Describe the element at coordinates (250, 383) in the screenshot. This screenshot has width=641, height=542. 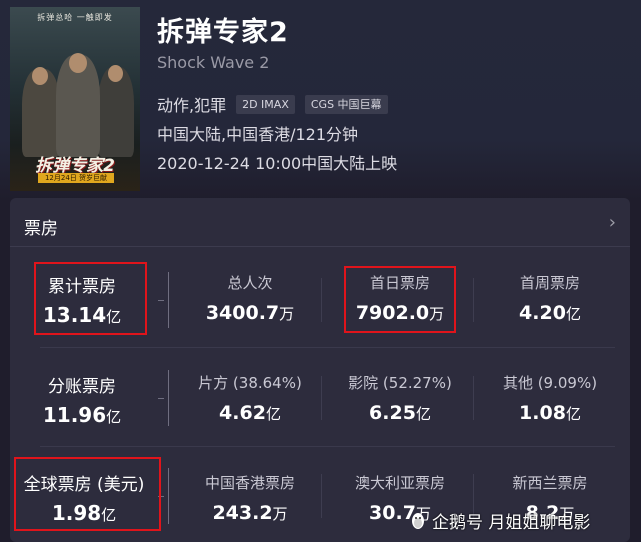
I see `stat-label: 片方 (38.64%)` at that location.